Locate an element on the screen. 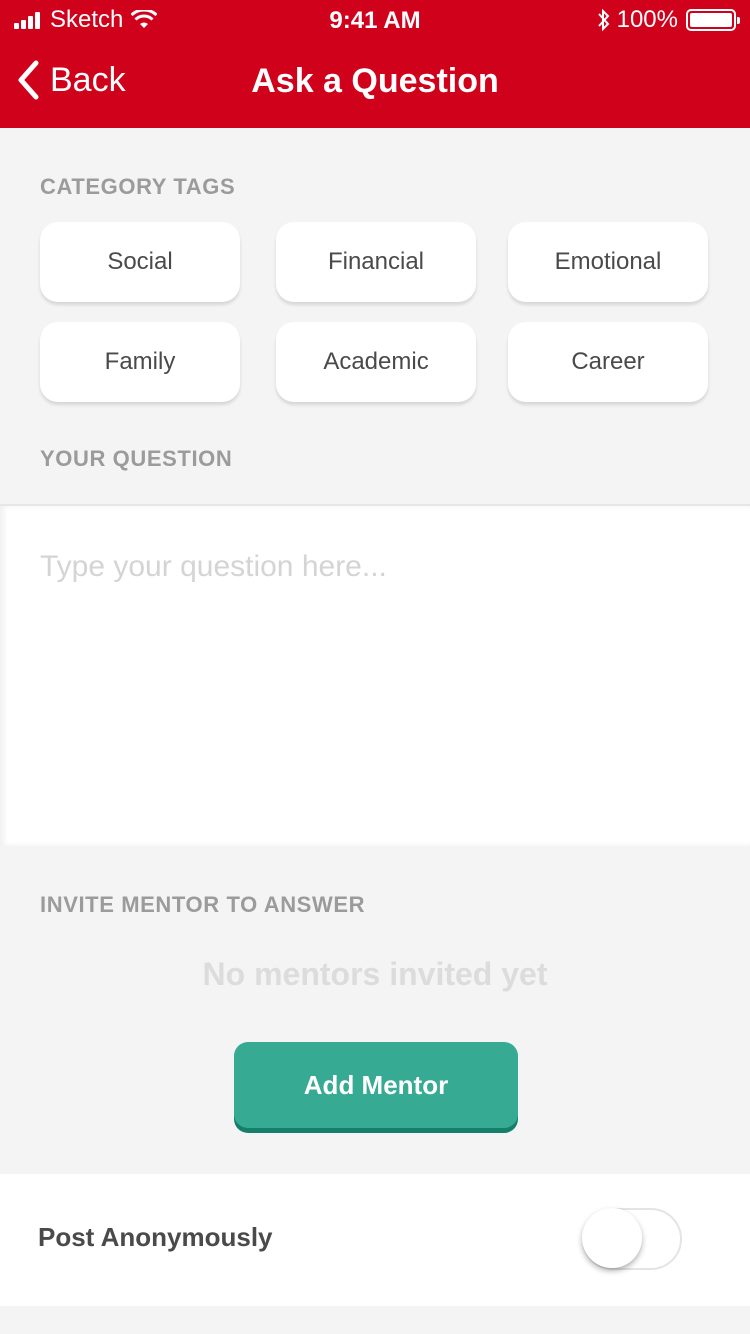 The height and width of the screenshot is (1334, 750). toggle-knob is located at coordinates (612, 1238).